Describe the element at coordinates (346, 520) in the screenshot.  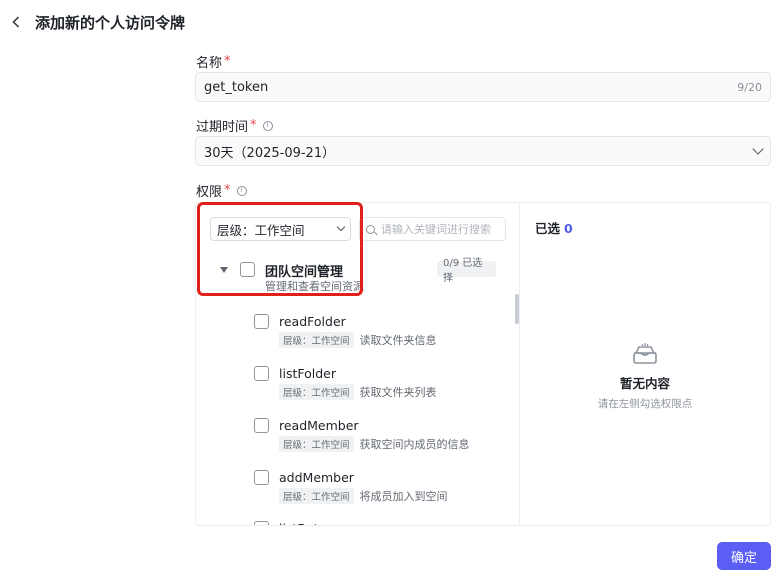
I see `permission-item: listBot` at that location.